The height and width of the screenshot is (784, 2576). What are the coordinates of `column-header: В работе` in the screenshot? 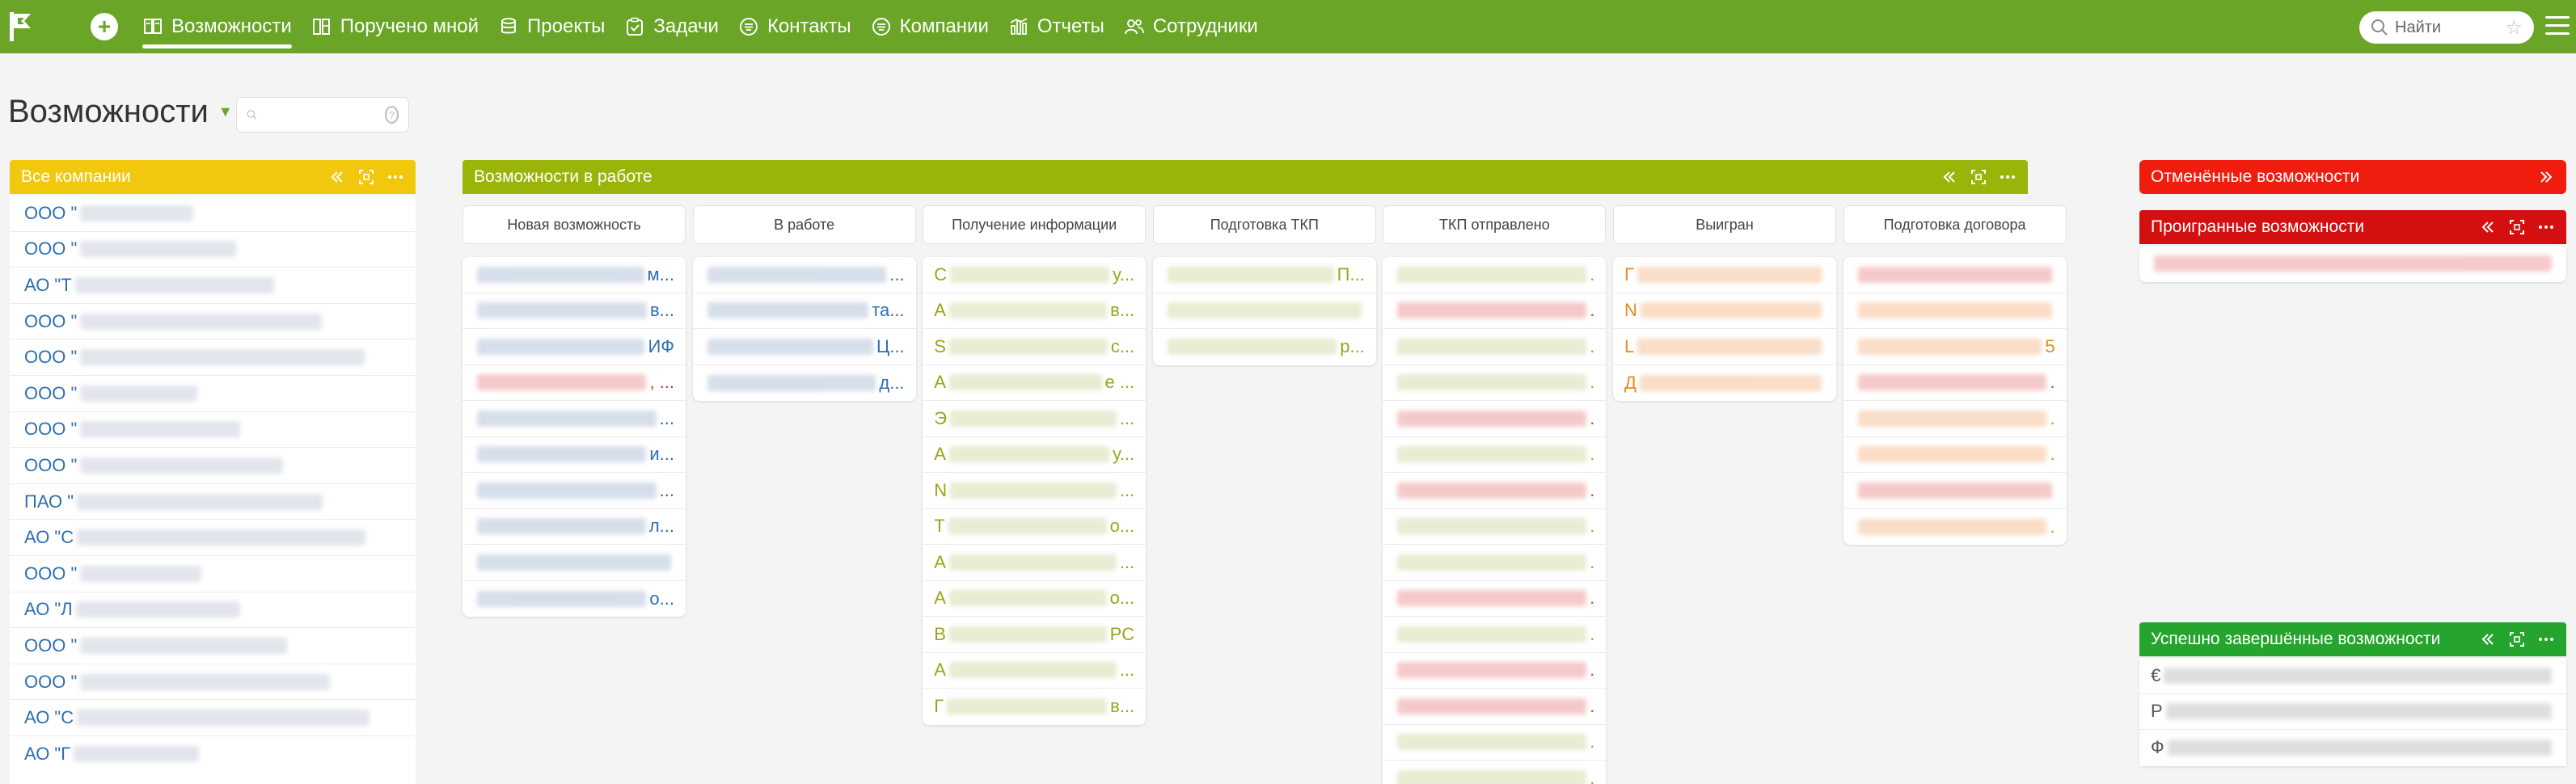 It's located at (804, 224).